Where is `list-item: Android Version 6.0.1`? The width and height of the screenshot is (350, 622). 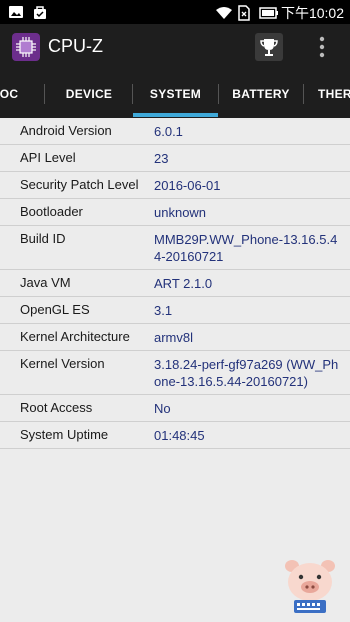
list-item: Android Version 6.0.1 is located at coordinates (175, 131).